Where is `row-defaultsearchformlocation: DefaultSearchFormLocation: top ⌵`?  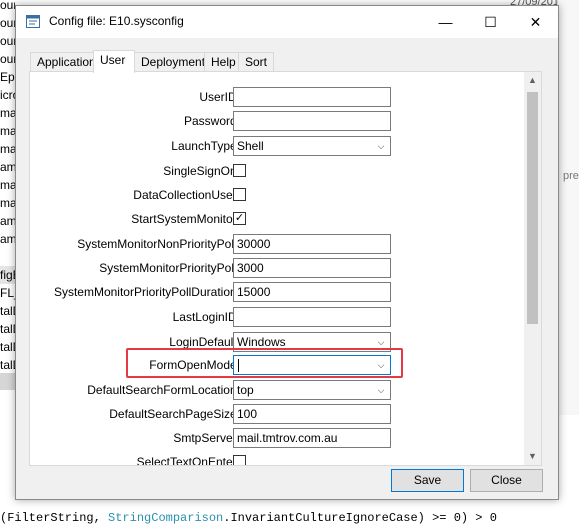 row-defaultsearchformlocation: DefaultSearchFormLocation: top ⌵ is located at coordinates (277, 391).